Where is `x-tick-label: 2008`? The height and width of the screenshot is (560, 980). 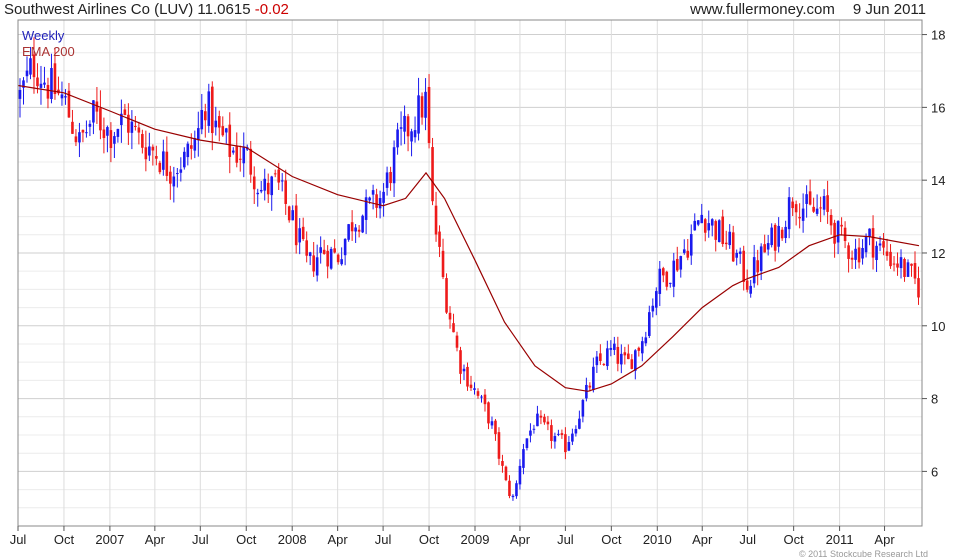 x-tick-label: 2008 is located at coordinates (292, 539).